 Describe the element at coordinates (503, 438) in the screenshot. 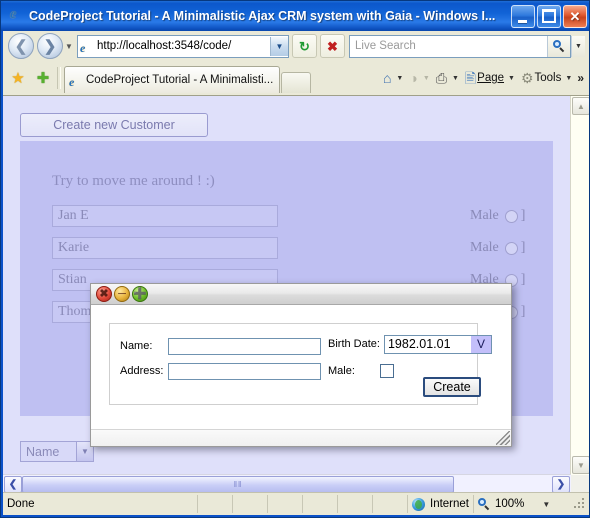

I see `dialog-resize-grip` at that location.